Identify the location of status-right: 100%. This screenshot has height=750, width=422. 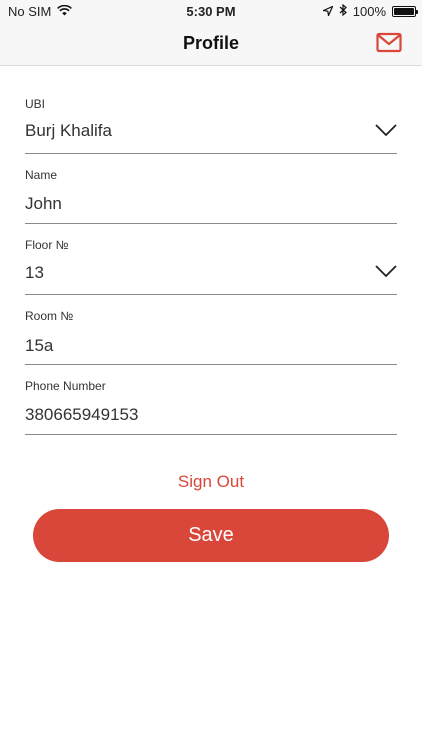
(370, 11).